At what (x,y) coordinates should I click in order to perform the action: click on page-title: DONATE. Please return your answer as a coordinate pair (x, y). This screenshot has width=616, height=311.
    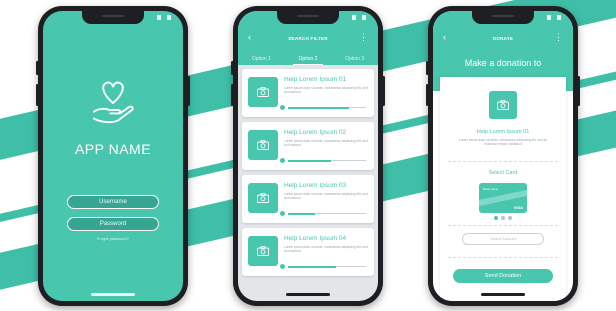
    Looking at the image, I should click on (503, 38).